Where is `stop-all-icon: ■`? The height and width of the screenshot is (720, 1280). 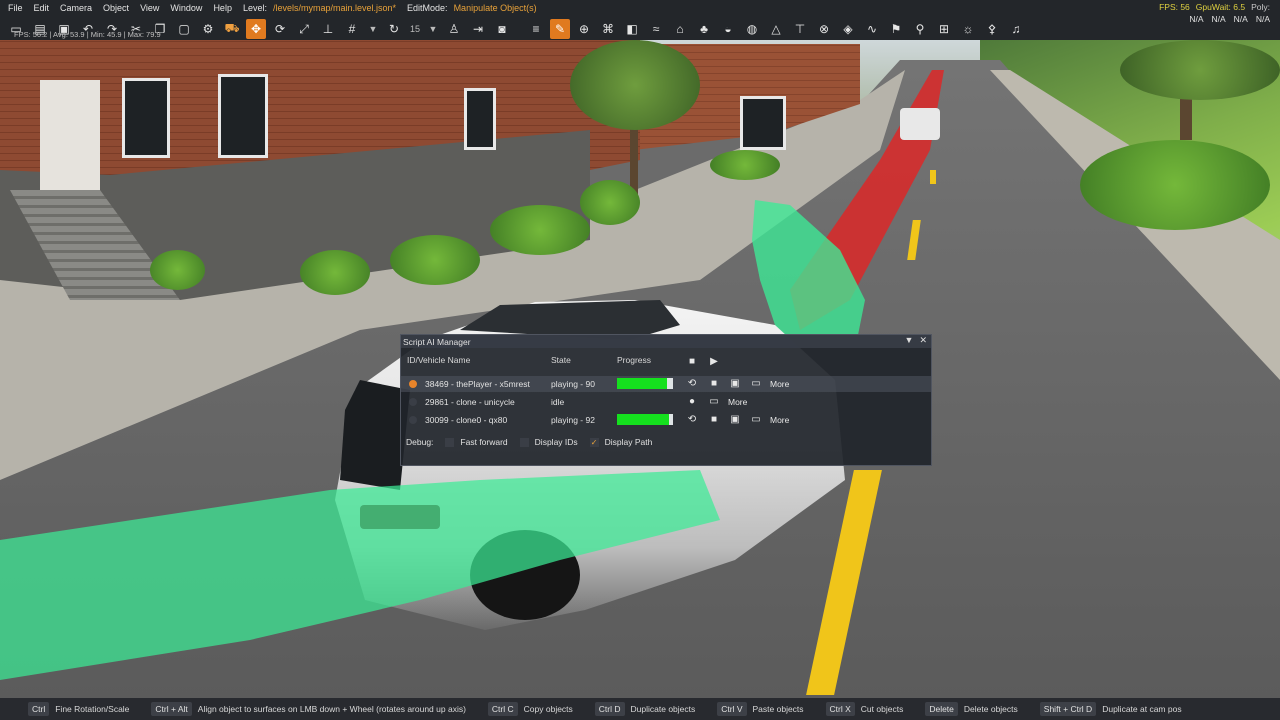
stop-all-icon: ■ is located at coordinates (692, 362).